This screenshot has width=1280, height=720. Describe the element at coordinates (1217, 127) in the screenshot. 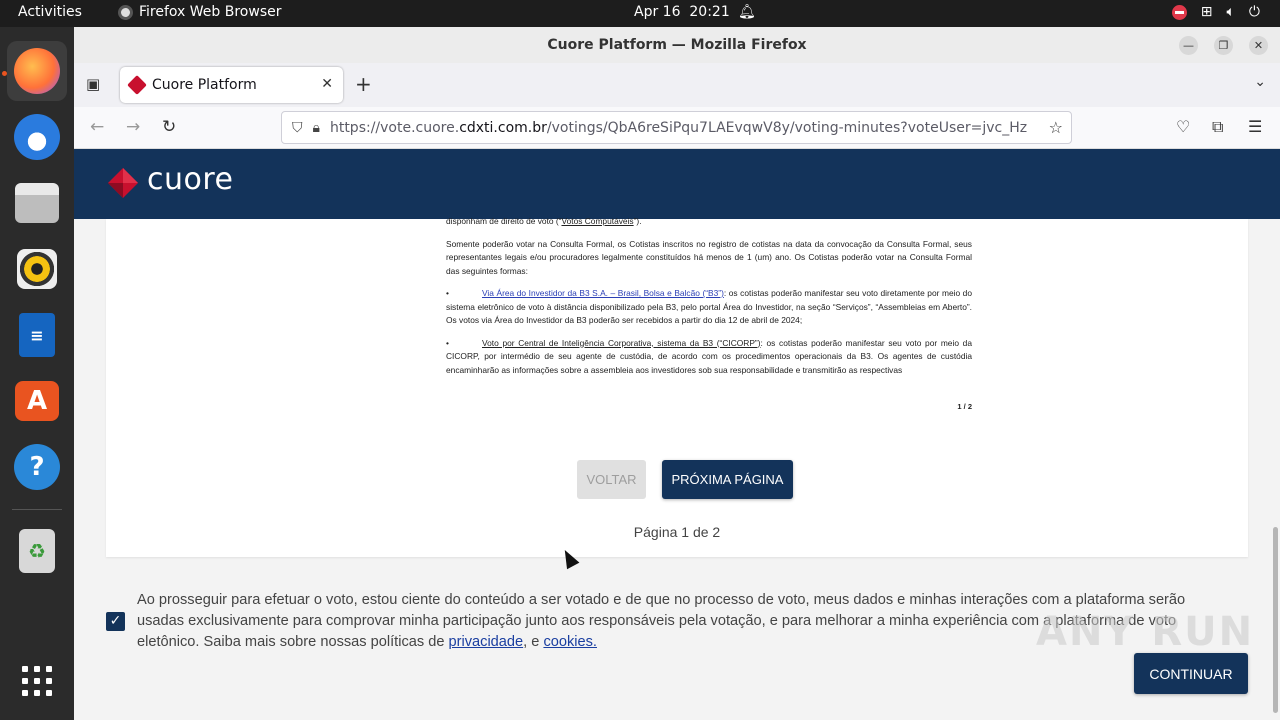

I see `extensions-icon: ⧉` at that location.